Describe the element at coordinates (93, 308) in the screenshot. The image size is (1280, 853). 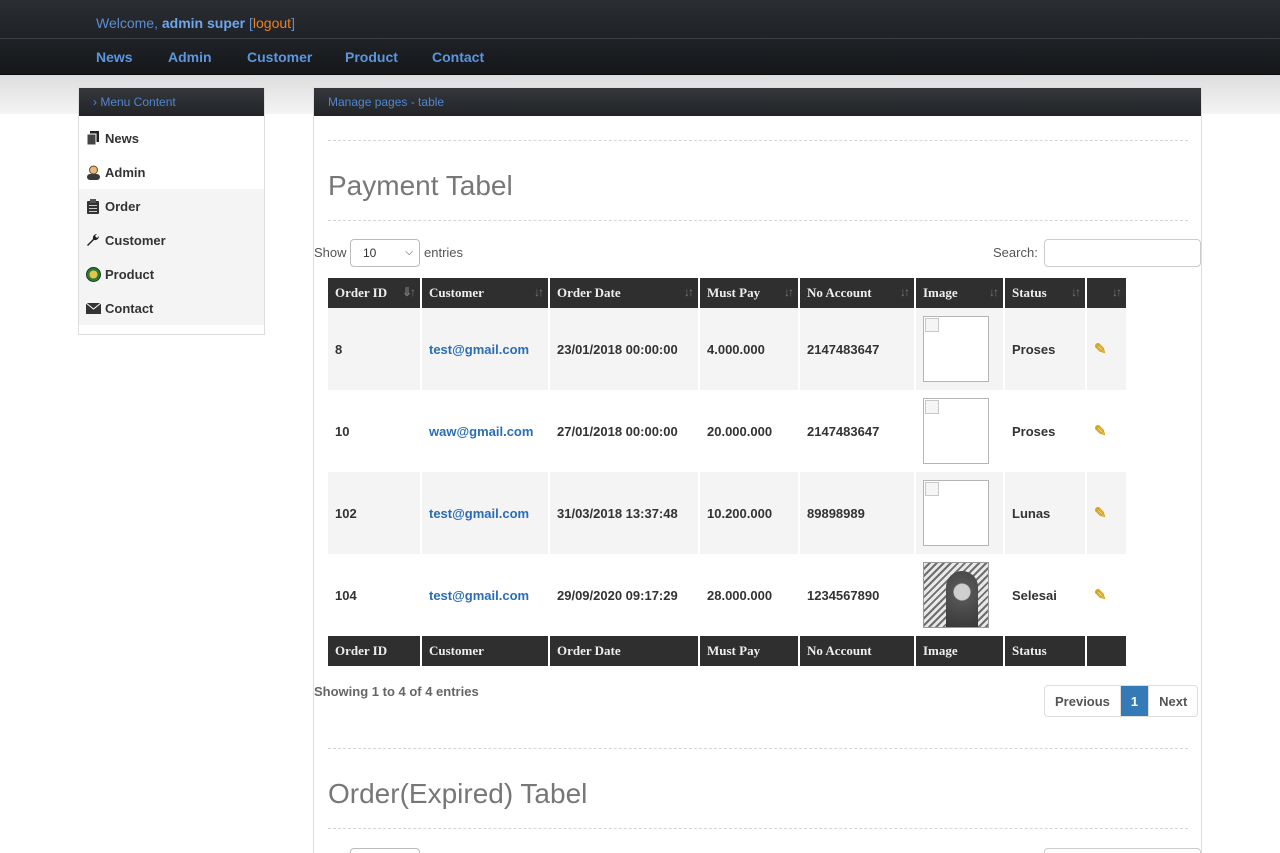
I see `envelope-icon` at that location.